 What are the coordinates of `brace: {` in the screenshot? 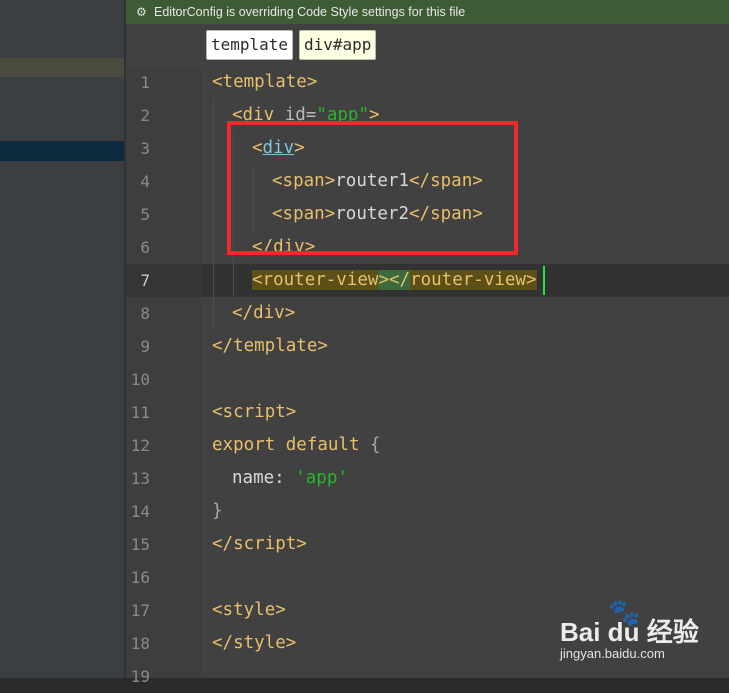 It's located at (370, 445).